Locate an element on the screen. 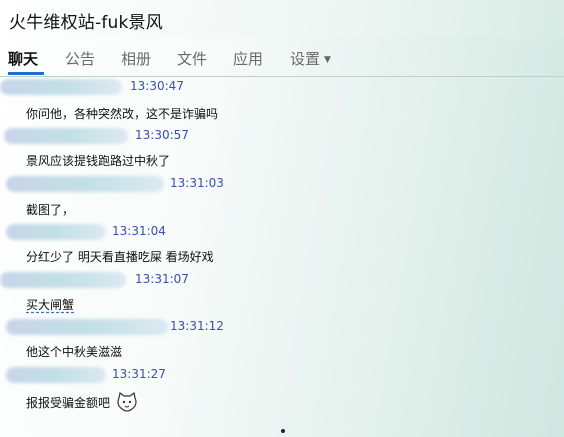 The image size is (564, 437). message-row: 报报受骗金额吧 is located at coordinates (82, 403).